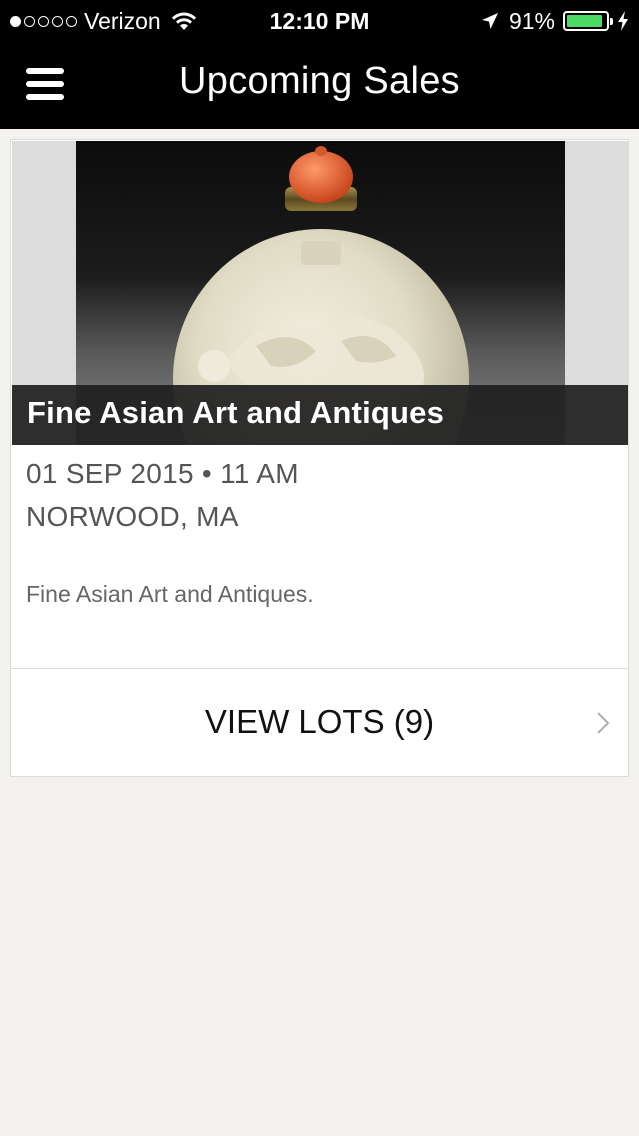 Image resolution: width=639 pixels, height=1136 pixels. I want to click on battery-group: 91%, so click(555, 21).